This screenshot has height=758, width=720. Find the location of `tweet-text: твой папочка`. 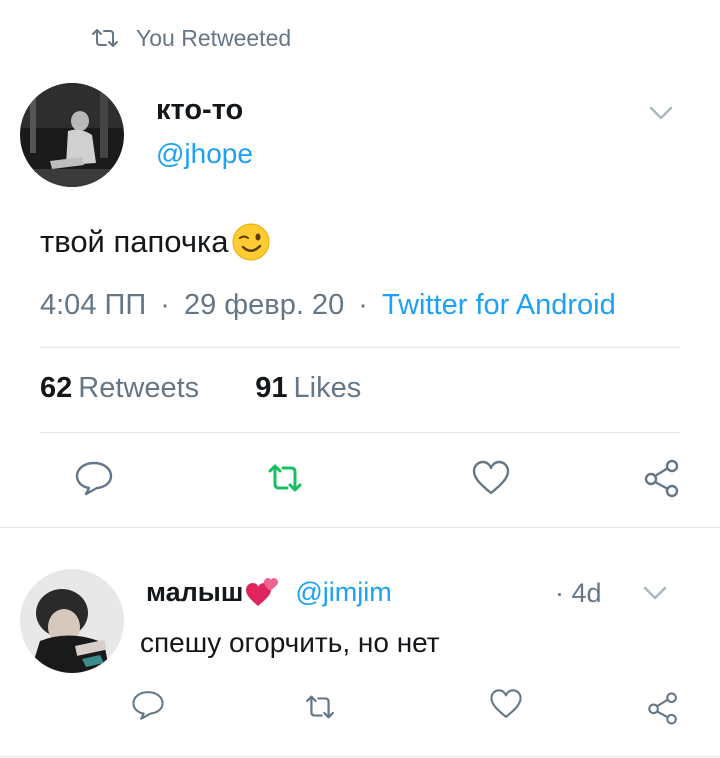

tweet-text: твой папочка is located at coordinates (155, 242).